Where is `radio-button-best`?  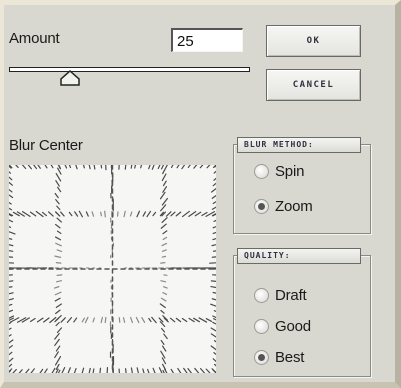
radio-button-best is located at coordinates (261, 357).